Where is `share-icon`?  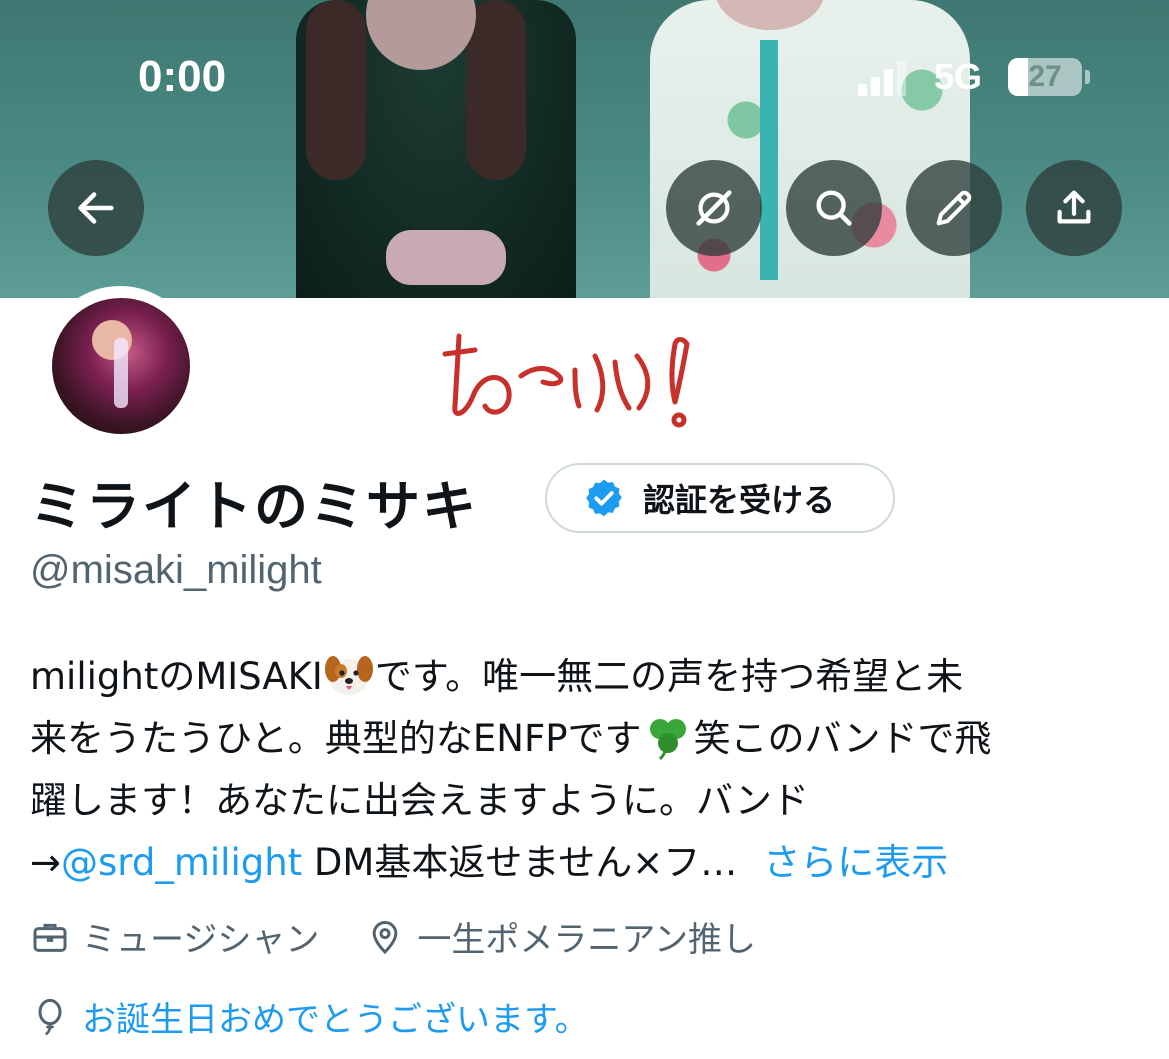 share-icon is located at coordinates (1074, 207).